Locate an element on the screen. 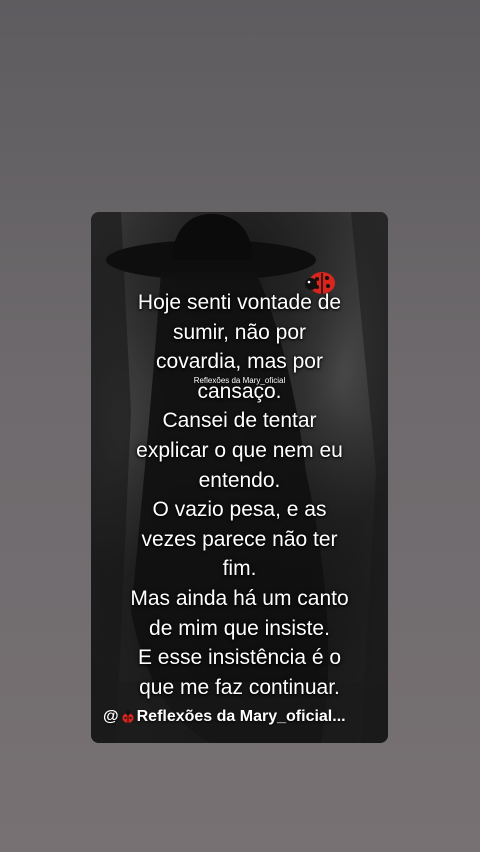  quote-line: de mim que insiste. is located at coordinates (239, 628).